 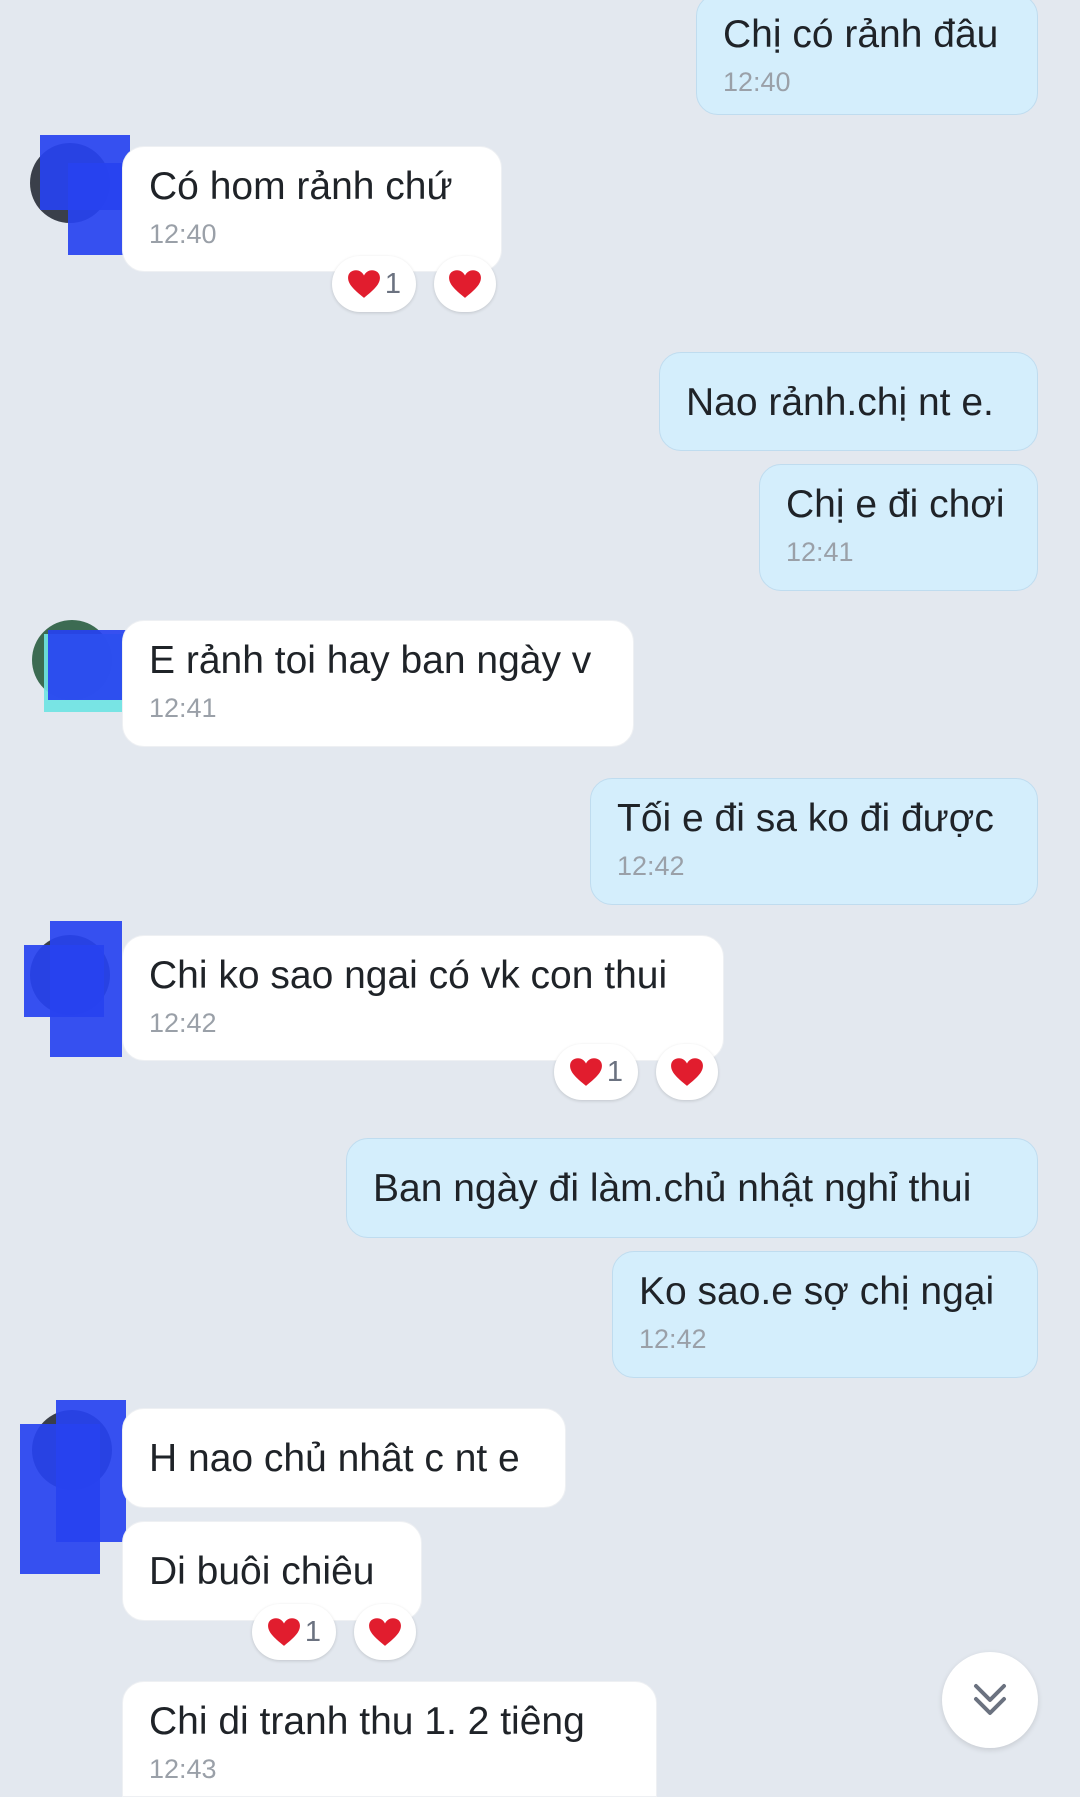 I want to click on message-bubble-outgoing: Chị e đi chơi 12:41, so click(x=898, y=527).